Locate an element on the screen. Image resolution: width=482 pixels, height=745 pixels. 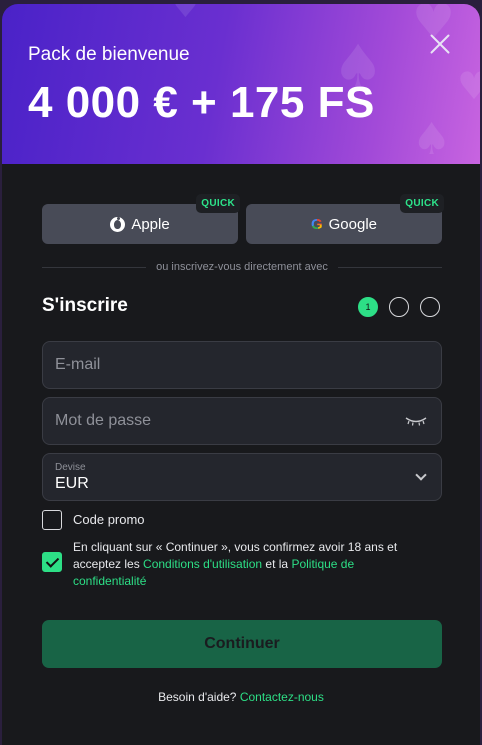
currency-select: Devise EUR is located at coordinates (242, 477).